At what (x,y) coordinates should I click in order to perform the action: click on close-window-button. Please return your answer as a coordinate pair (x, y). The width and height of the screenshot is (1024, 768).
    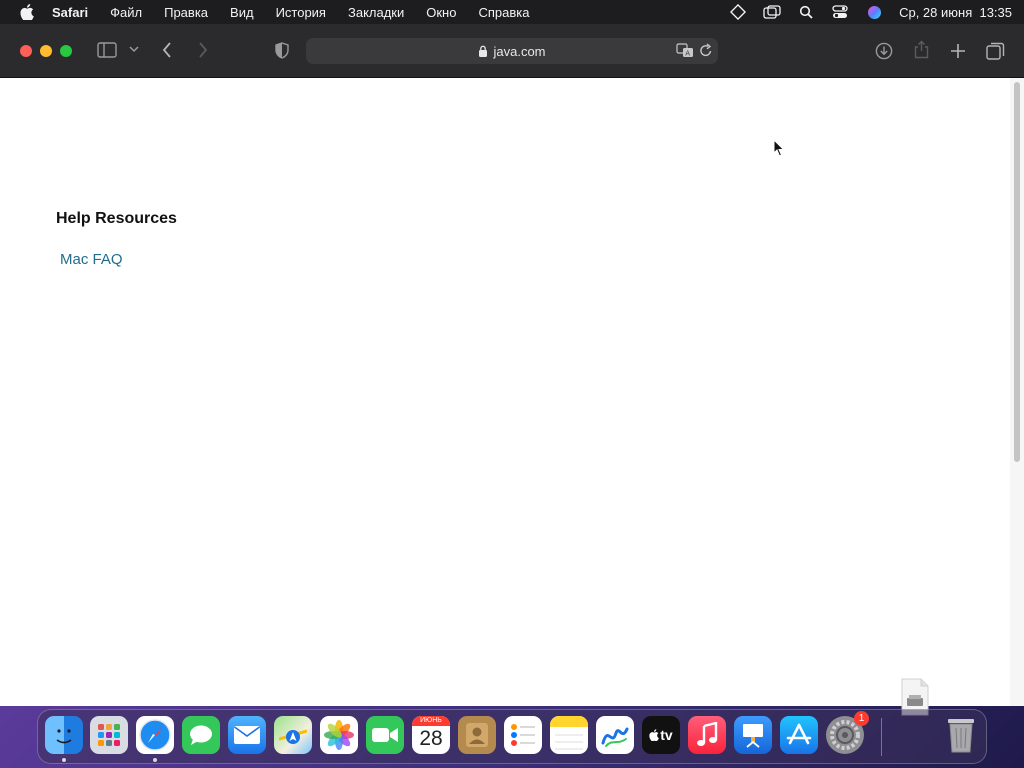
    Looking at the image, I should click on (26, 51).